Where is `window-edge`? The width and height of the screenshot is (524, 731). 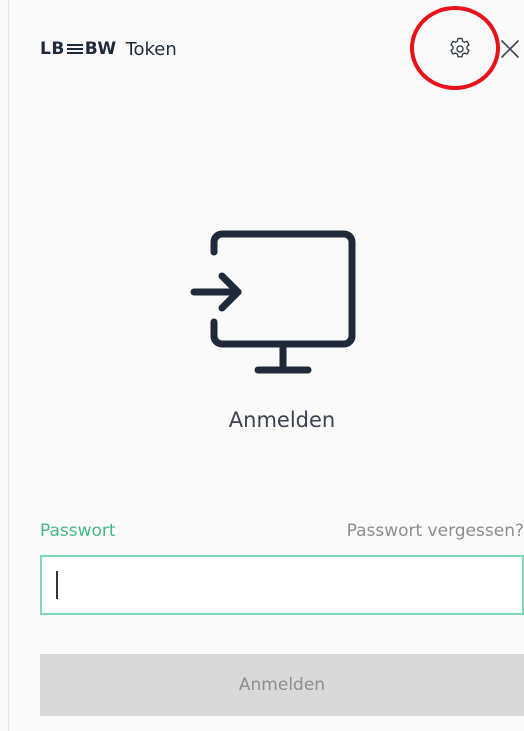
window-edge is located at coordinates (8, 365).